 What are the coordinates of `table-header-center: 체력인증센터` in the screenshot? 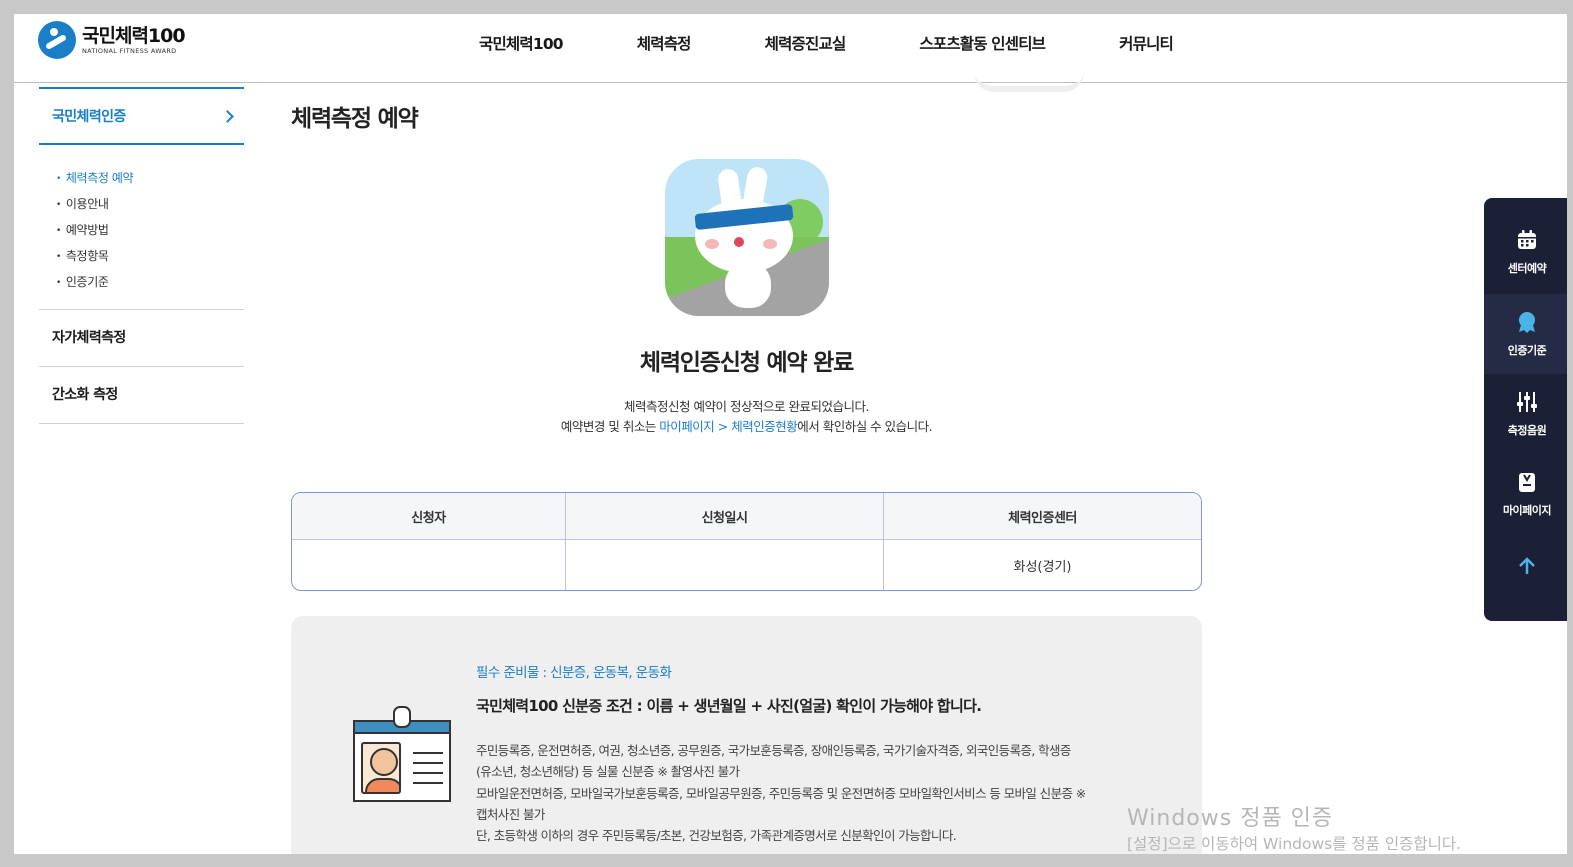 It's located at (1042, 516).